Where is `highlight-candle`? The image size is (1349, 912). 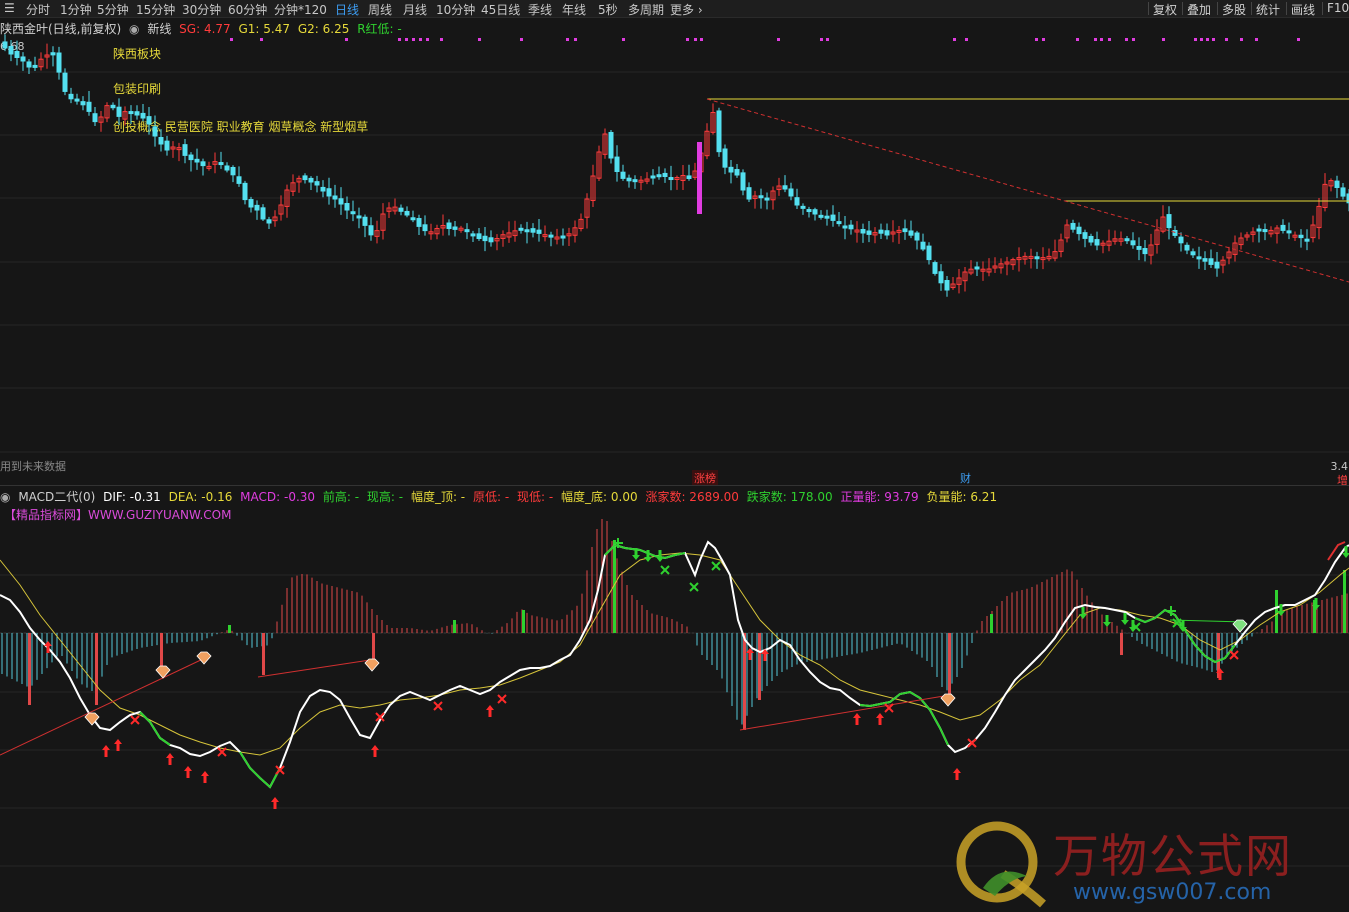
highlight-candle is located at coordinates (699, 178).